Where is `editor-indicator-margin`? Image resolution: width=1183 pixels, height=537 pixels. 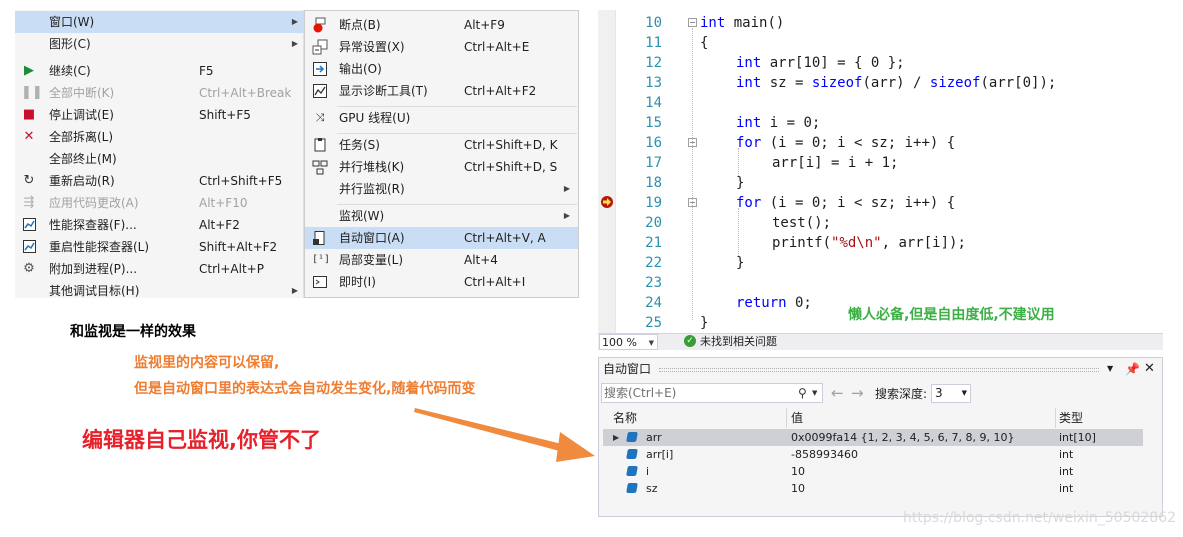
editor-indicator-margin is located at coordinates (607, 171).